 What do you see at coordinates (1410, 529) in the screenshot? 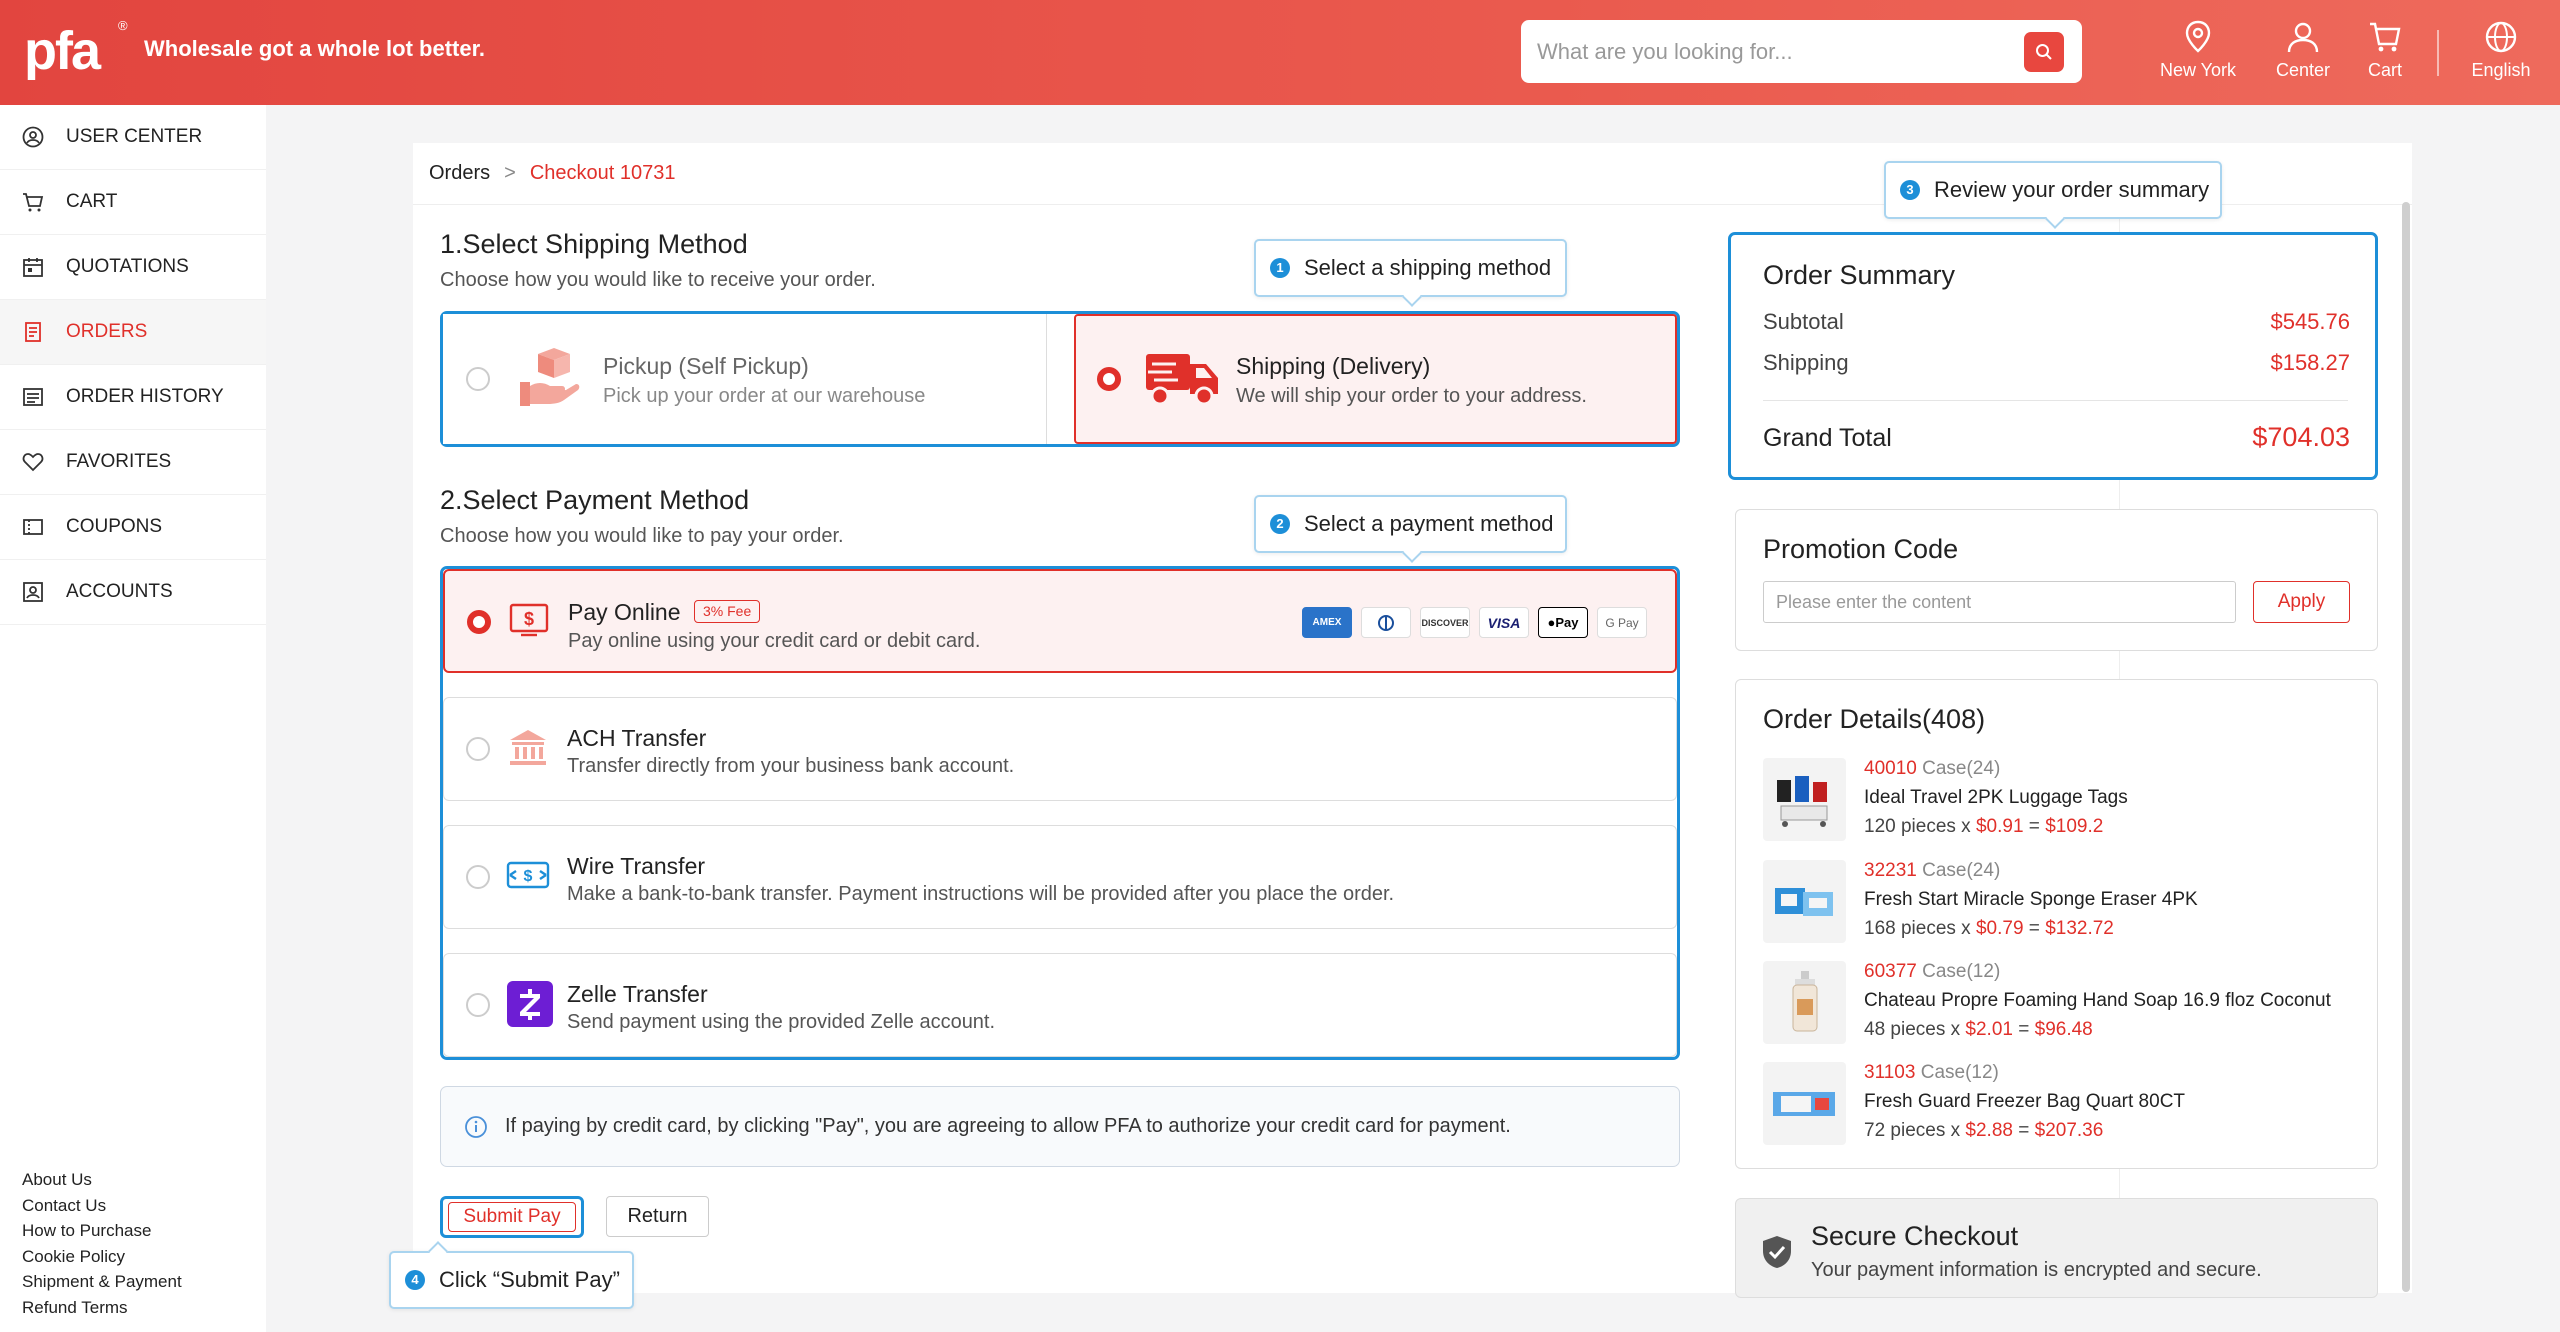
I see `tooltip-step-2: 2 Select a payment method` at bounding box center [1410, 529].